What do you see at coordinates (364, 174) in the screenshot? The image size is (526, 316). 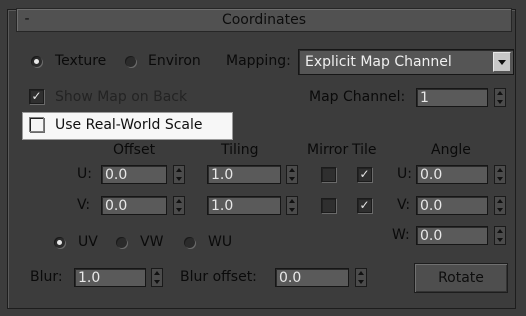 I see `u-tile-checkbox: ✓` at bounding box center [364, 174].